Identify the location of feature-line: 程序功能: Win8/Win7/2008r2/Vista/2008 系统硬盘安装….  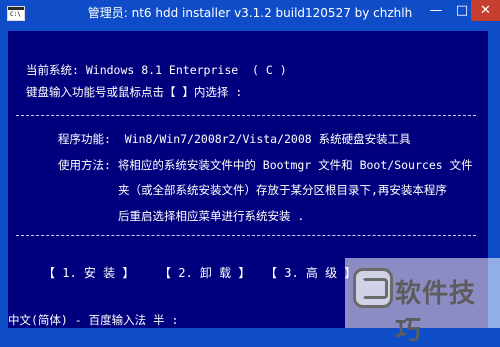
(234, 139).